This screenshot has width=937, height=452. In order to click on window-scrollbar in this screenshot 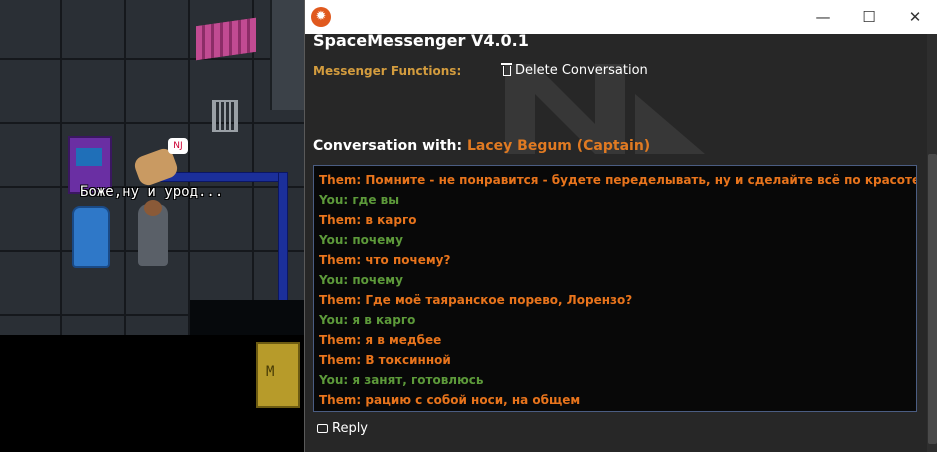, I will do `click(932, 243)`.